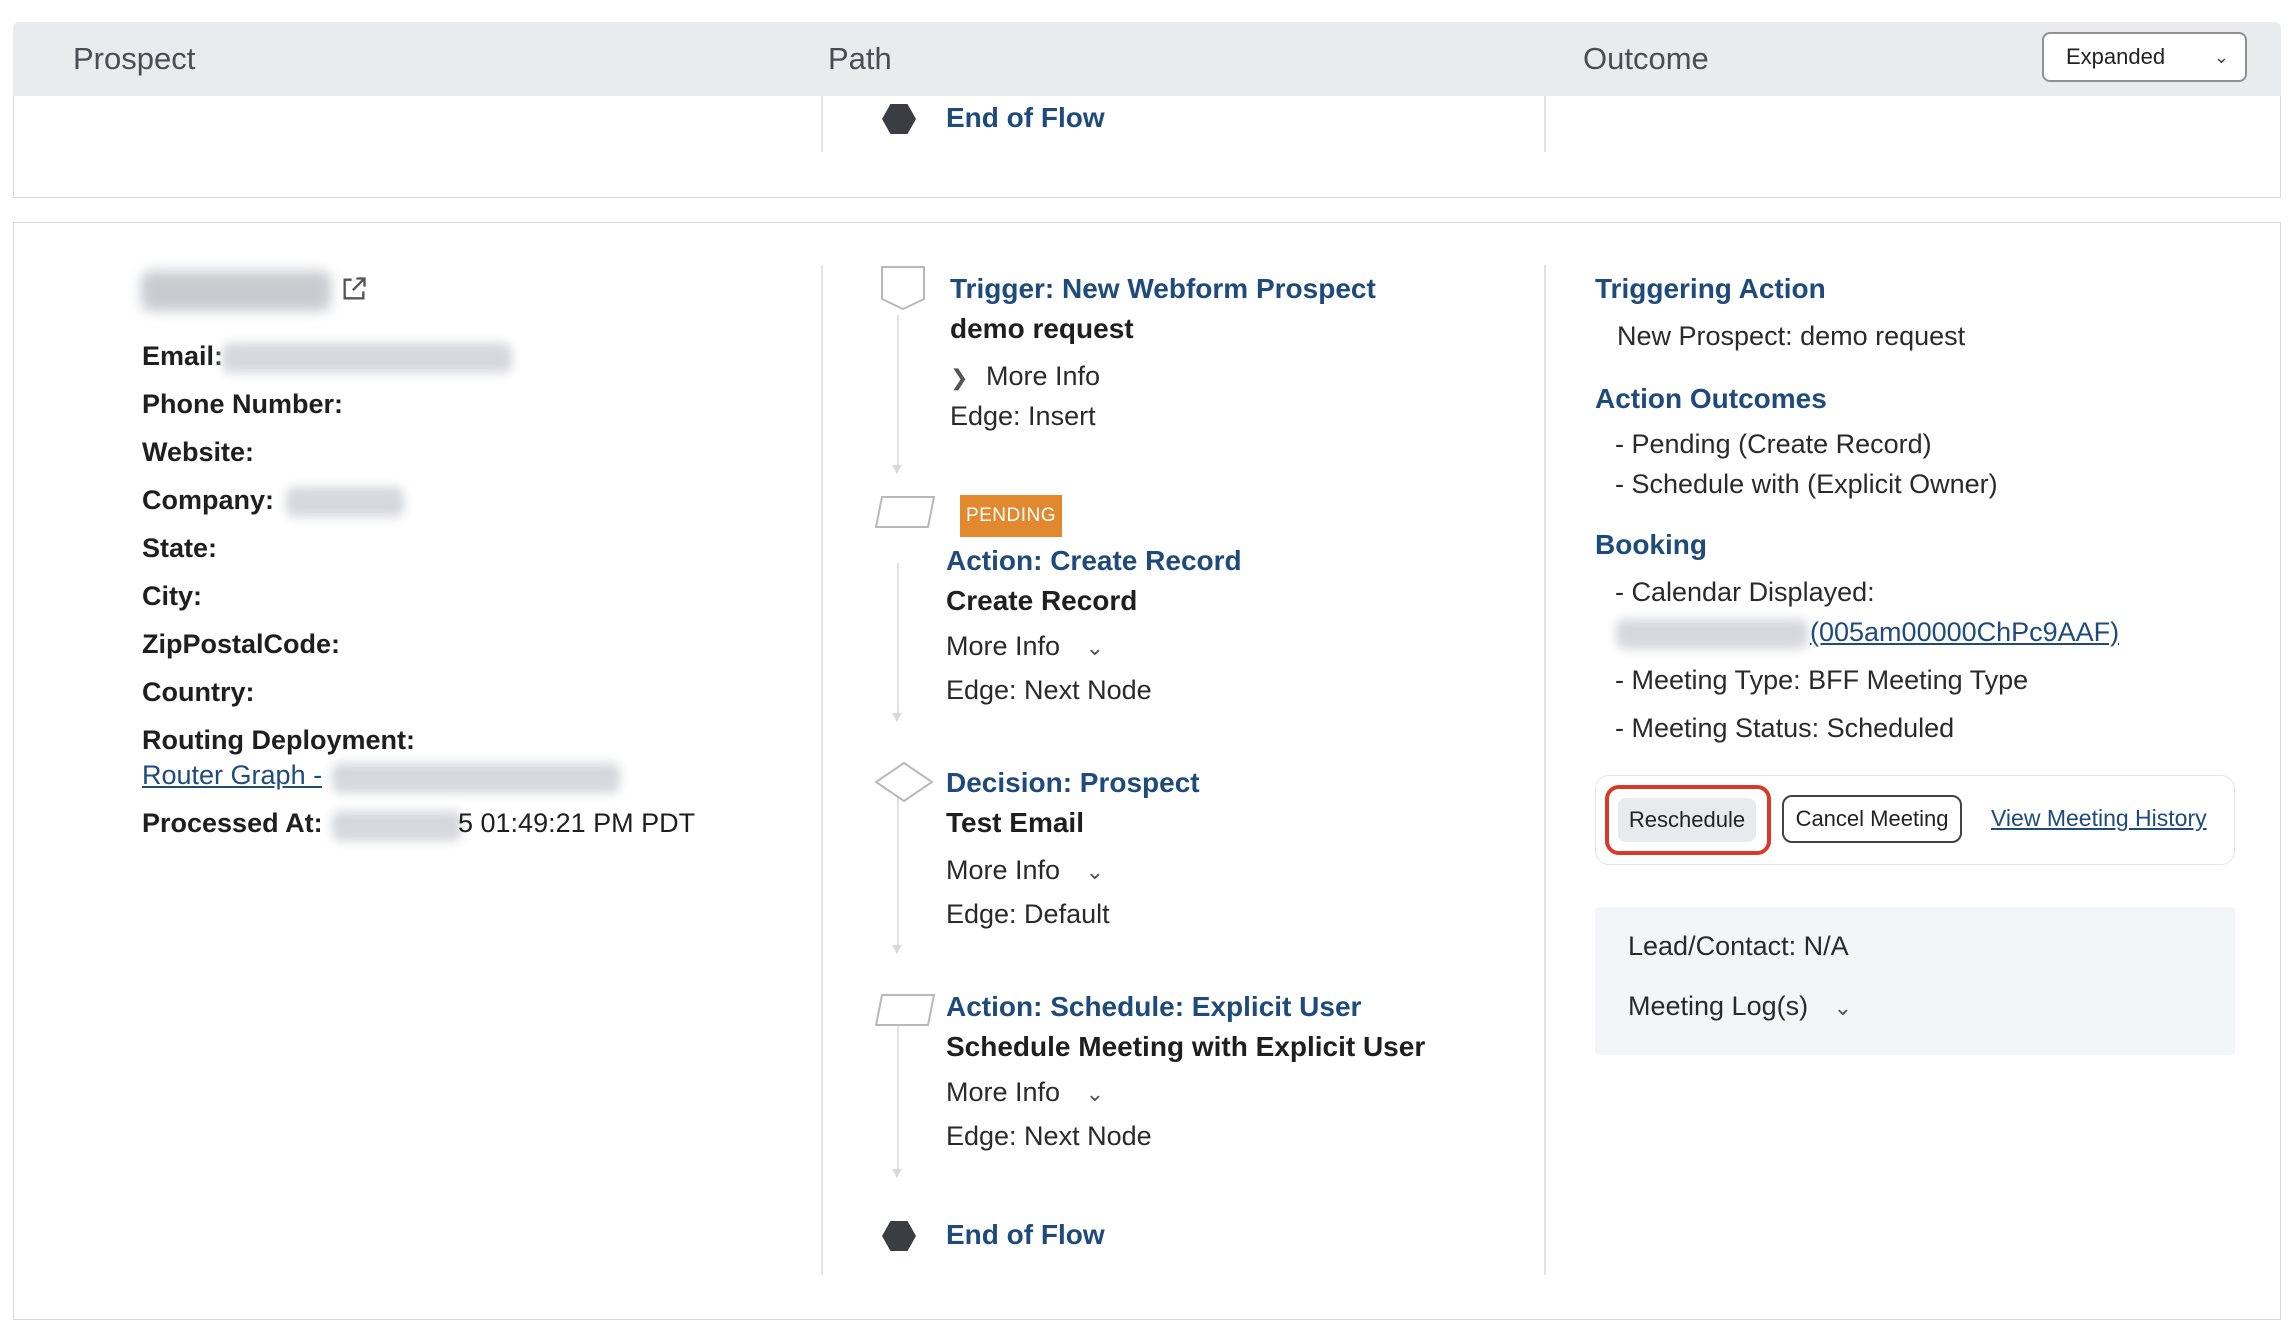  What do you see at coordinates (367, 358) in the screenshot?
I see `email-value-redacted` at bounding box center [367, 358].